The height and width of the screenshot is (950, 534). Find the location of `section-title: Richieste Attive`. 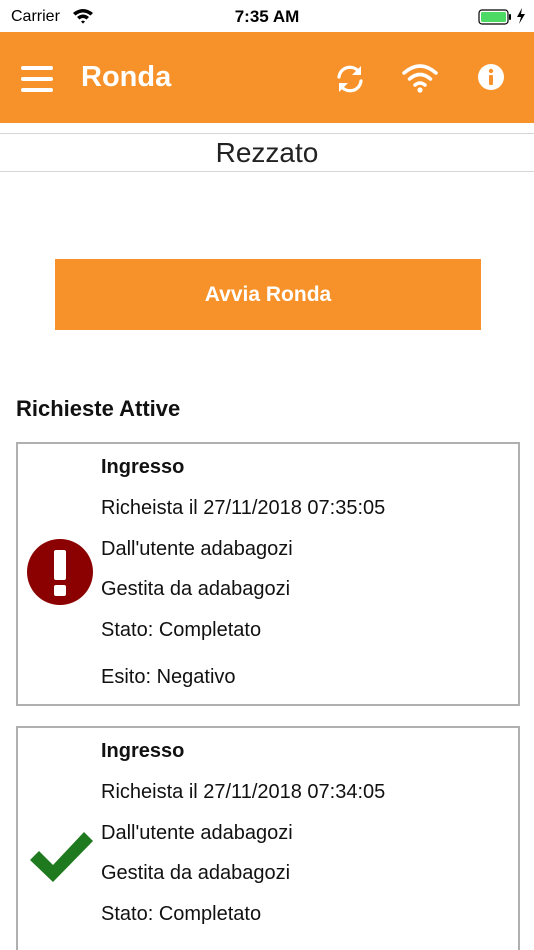

section-title: Richieste Attive is located at coordinates (98, 408).